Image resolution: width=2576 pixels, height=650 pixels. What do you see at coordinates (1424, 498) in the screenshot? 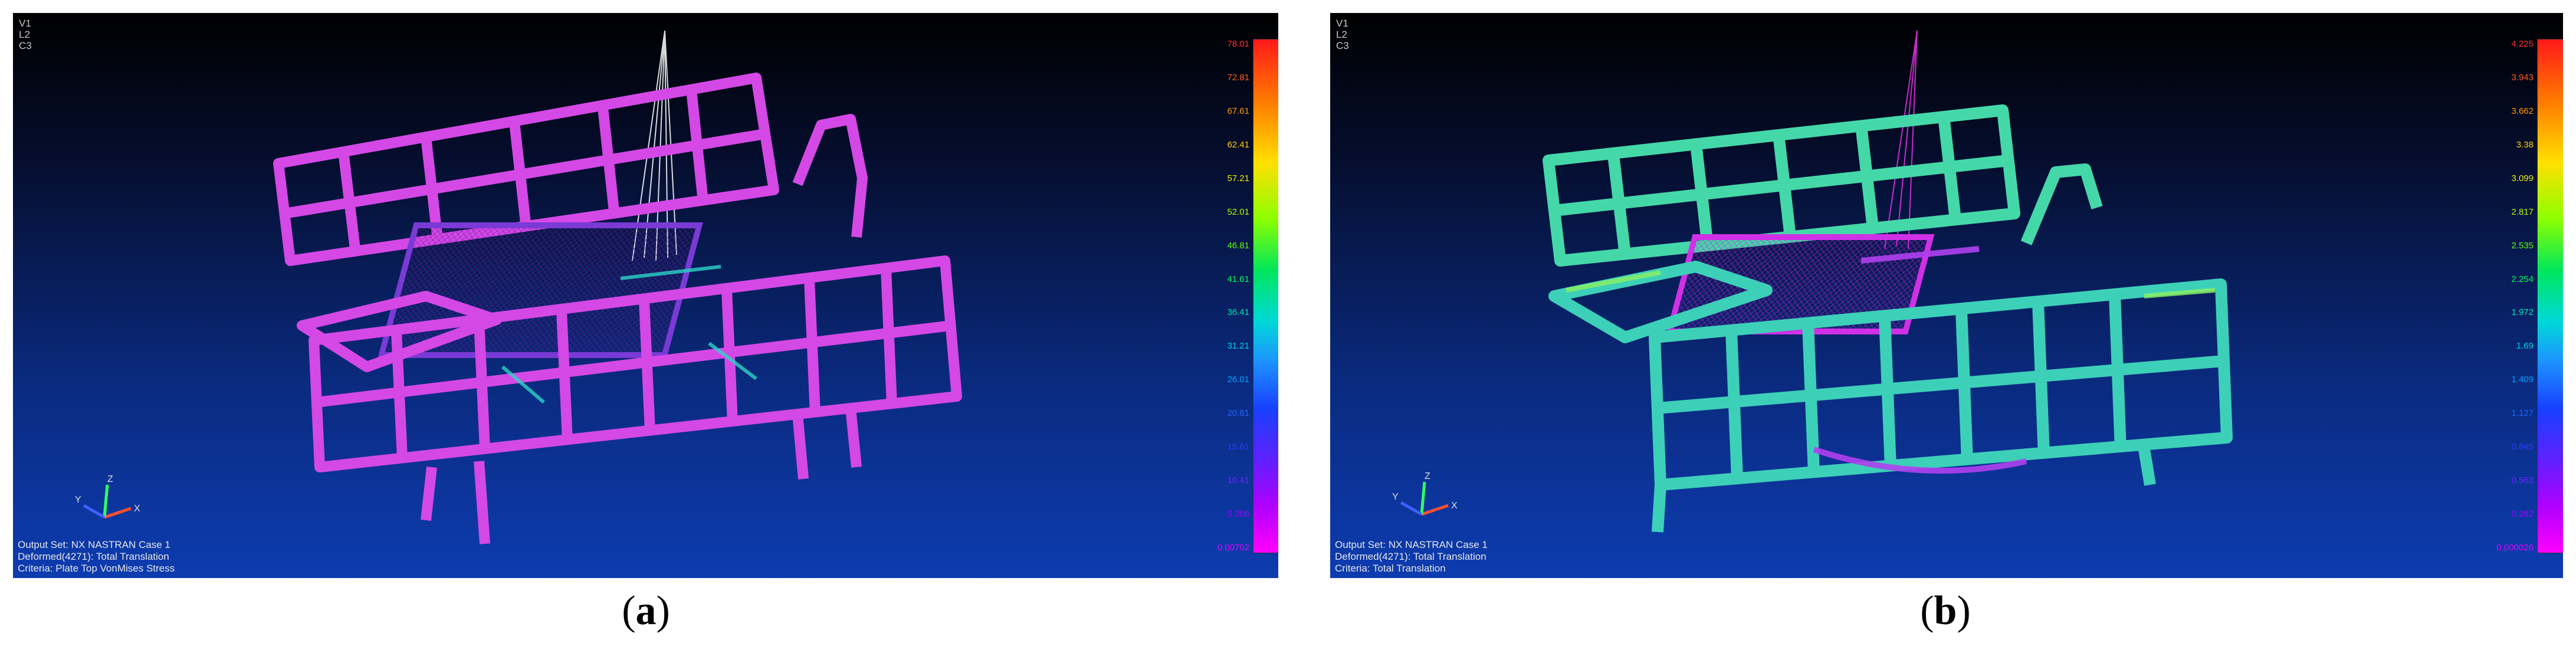
I see `axis-triad-b` at bounding box center [1424, 498].